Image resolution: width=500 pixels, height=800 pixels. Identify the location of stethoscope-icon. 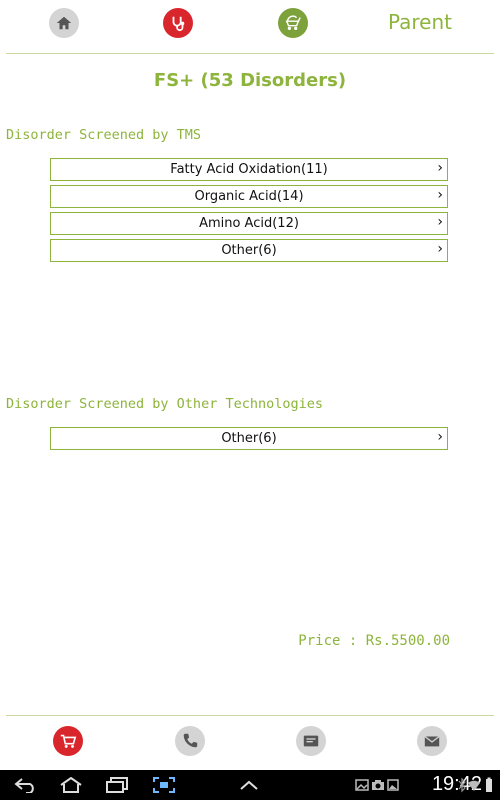
(178, 23).